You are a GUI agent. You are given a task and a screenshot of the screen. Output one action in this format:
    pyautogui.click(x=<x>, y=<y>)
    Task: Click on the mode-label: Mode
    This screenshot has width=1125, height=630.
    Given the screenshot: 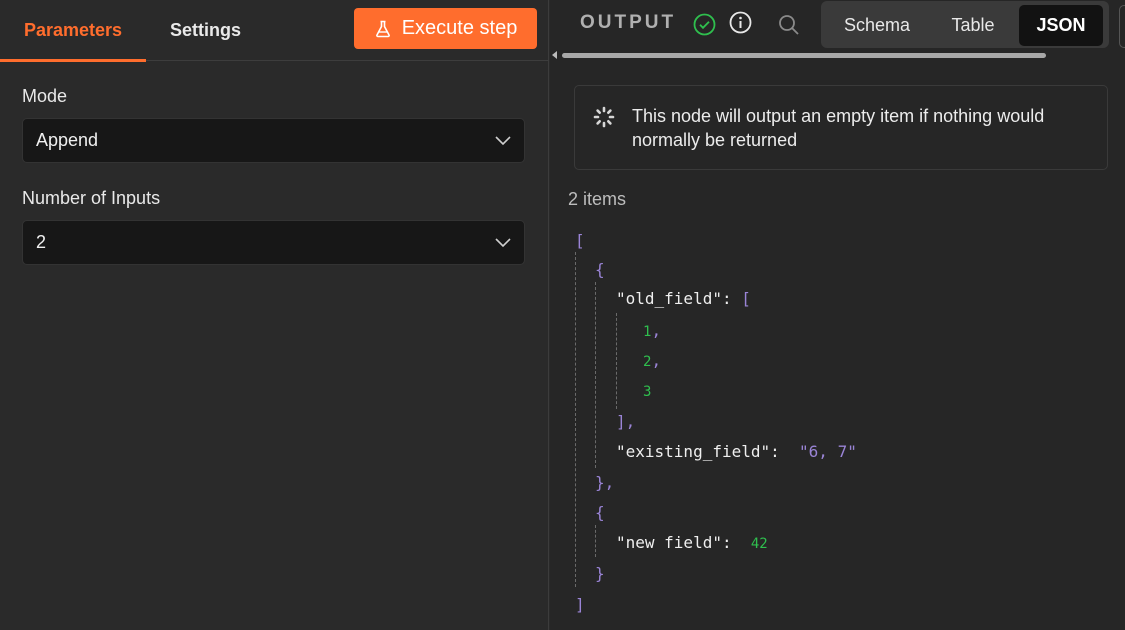 What is the action you would take?
    pyautogui.click(x=45, y=96)
    